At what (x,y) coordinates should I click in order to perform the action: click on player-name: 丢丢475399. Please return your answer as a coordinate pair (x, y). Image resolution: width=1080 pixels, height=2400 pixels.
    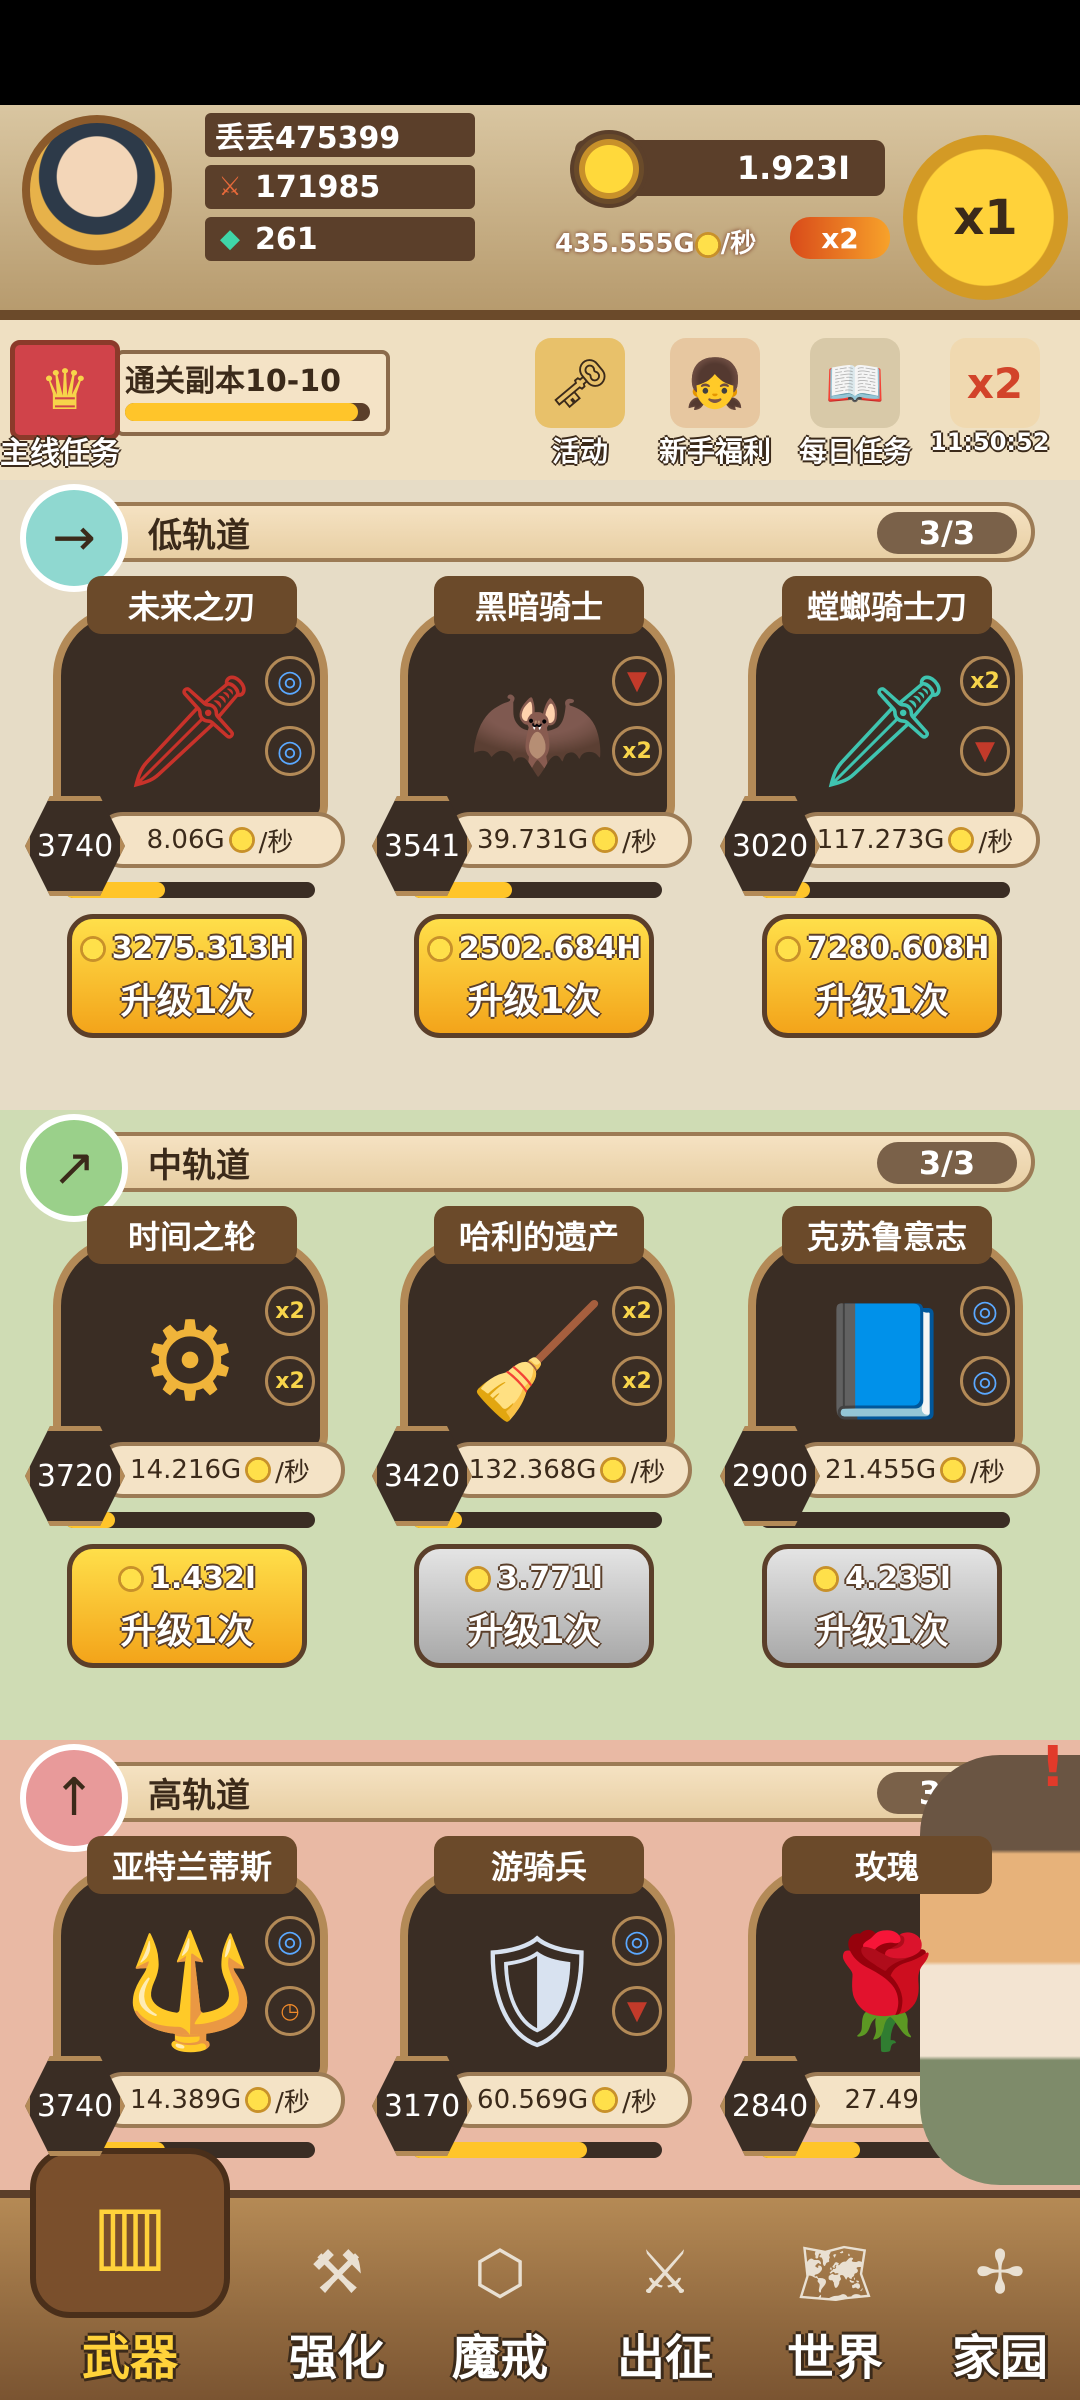
    Looking at the image, I should click on (308, 138).